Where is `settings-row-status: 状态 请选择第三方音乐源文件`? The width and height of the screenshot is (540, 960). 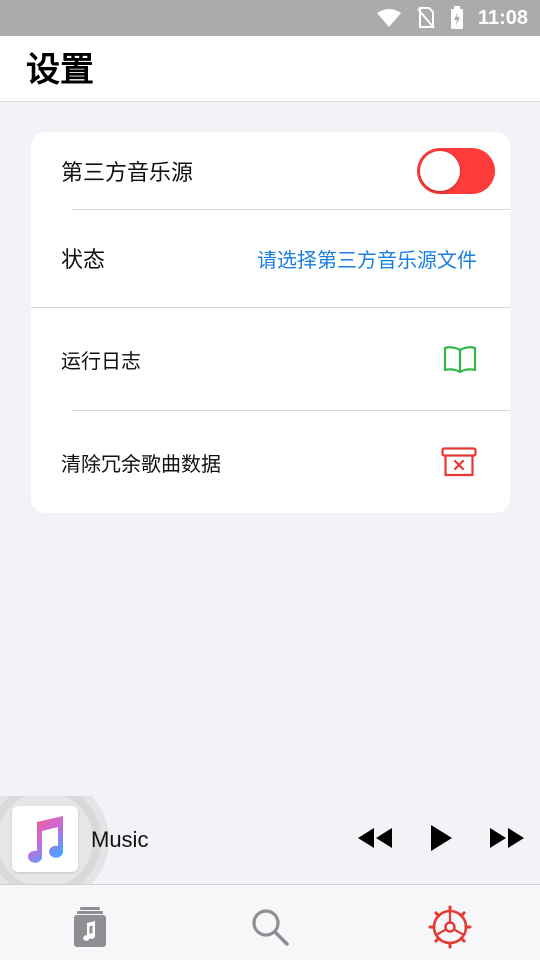 settings-row-status: 状态 请选择第三方音乐源文件 is located at coordinates (270, 258).